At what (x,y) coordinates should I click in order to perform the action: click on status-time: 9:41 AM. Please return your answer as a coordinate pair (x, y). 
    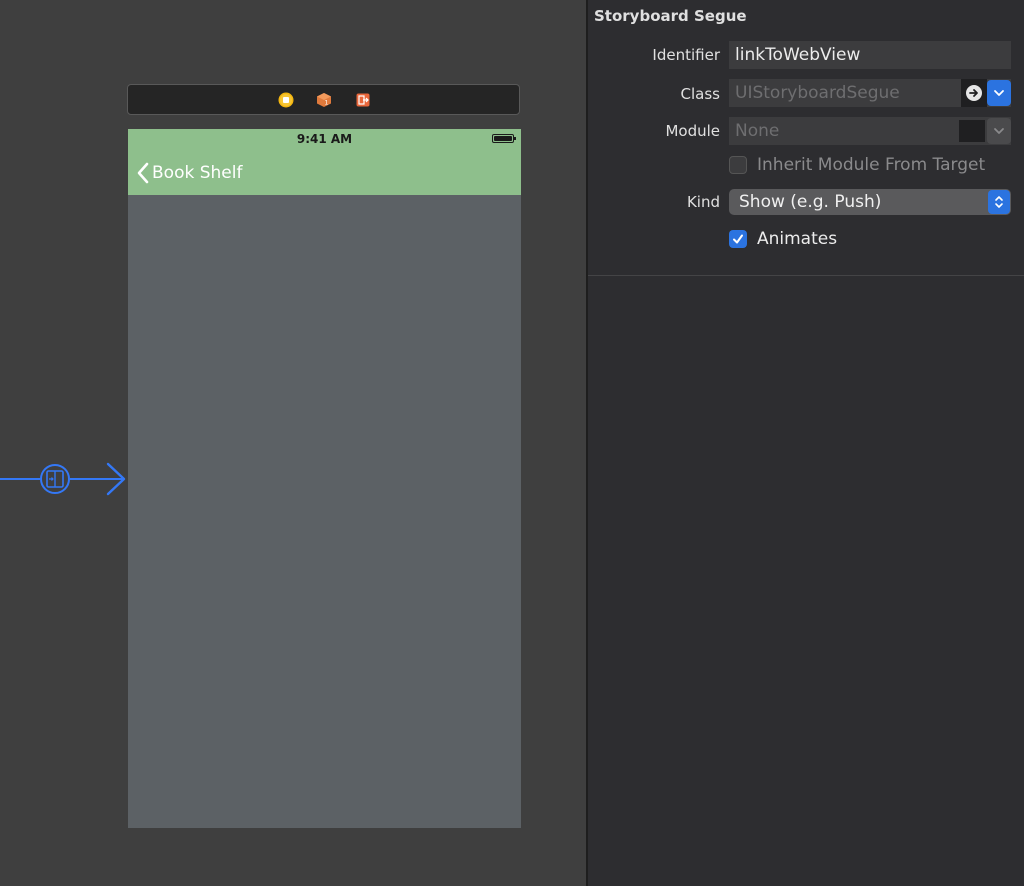
    Looking at the image, I should click on (324, 139).